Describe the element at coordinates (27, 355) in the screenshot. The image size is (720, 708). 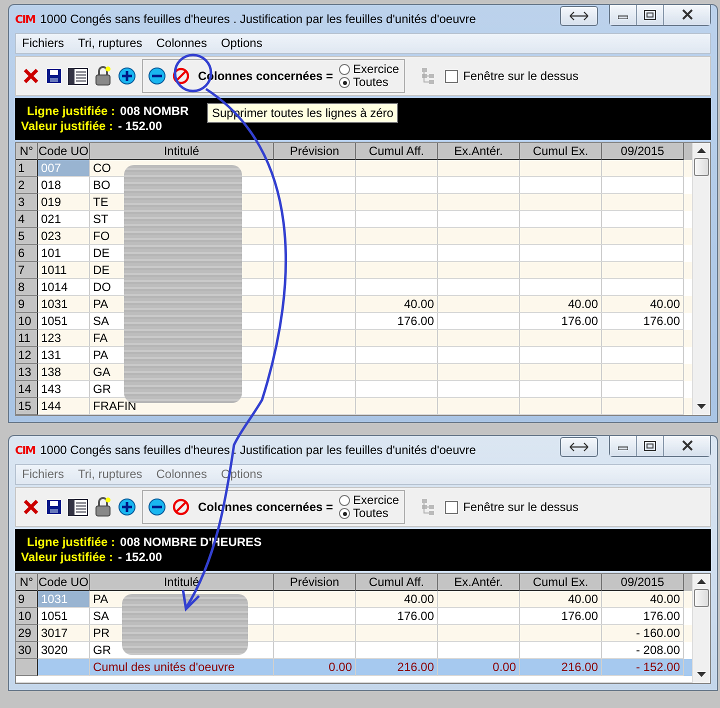
I see `row-number: 12` at that location.